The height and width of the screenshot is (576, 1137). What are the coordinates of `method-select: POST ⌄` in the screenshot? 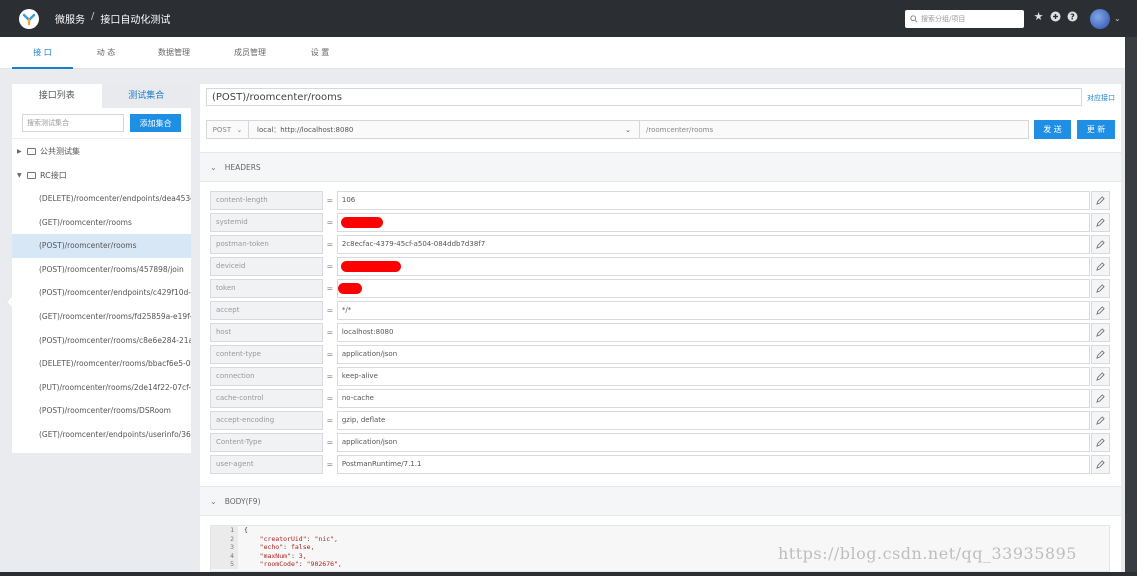 It's located at (228, 129).